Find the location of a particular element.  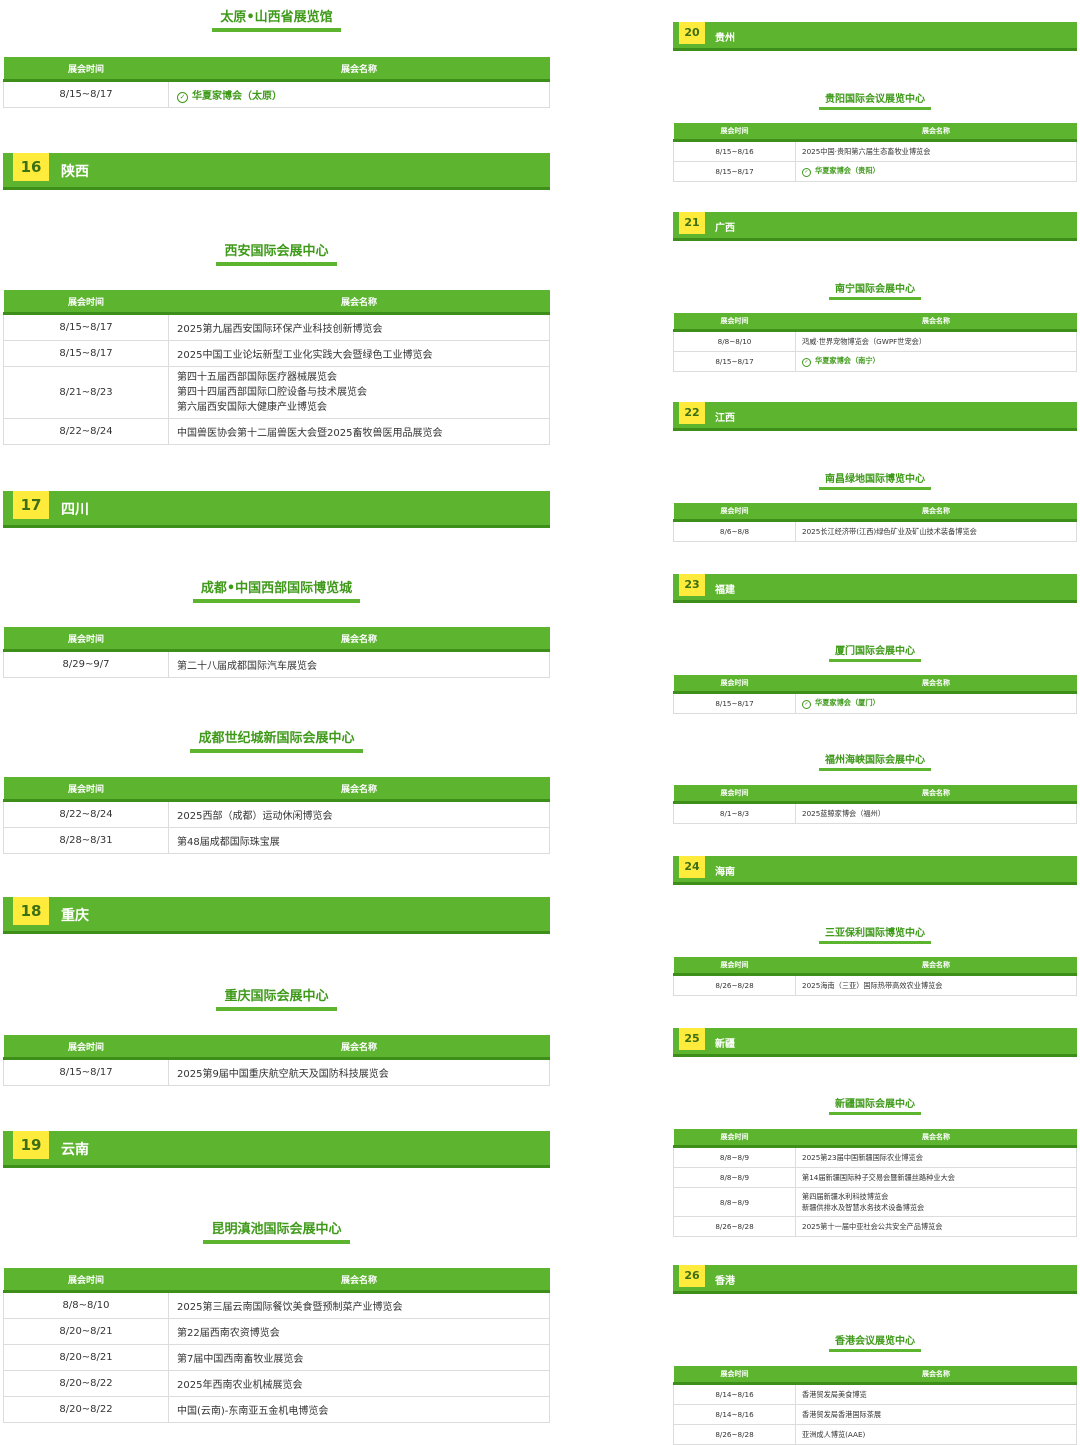

exhibition-date: 8/26~8/28 is located at coordinates (734, 1226).